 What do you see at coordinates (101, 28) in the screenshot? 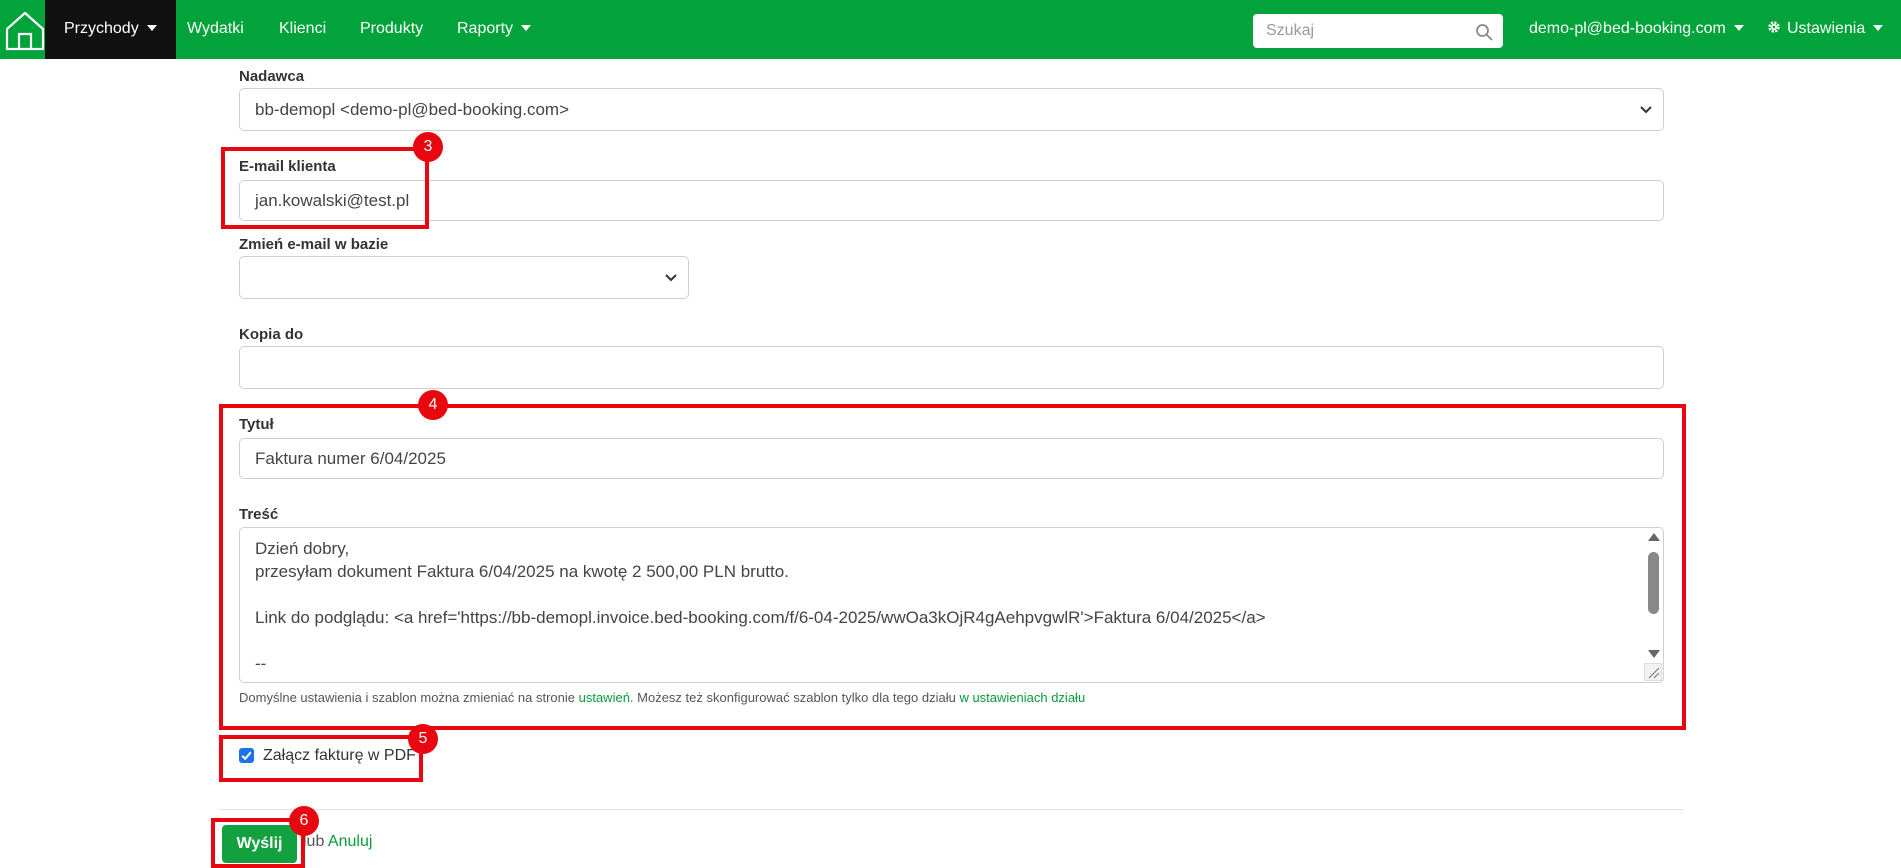
I see `nav-przychody-label: Przychody` at bounding box center [101, 28].